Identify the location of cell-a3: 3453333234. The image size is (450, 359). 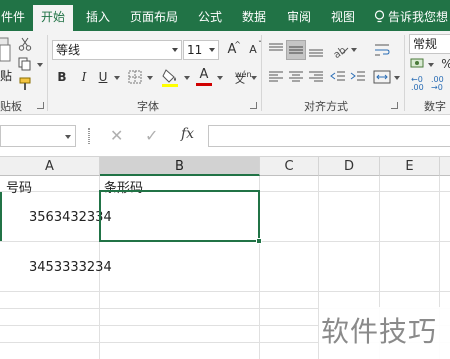
(70, 267).